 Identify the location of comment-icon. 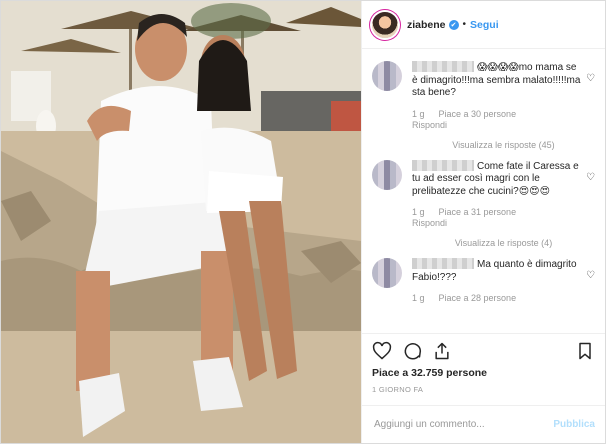
(412, 351).